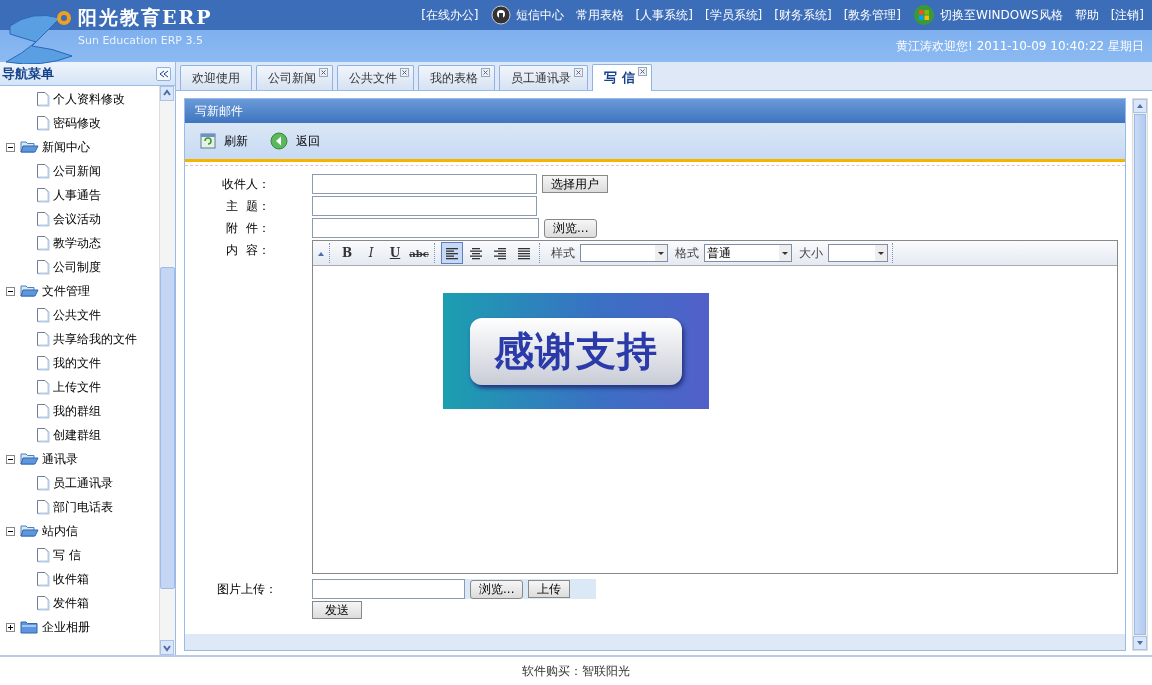 This screenshot has width=1152, height=685. I want to click on back-button: 返回, so click(295, 141).